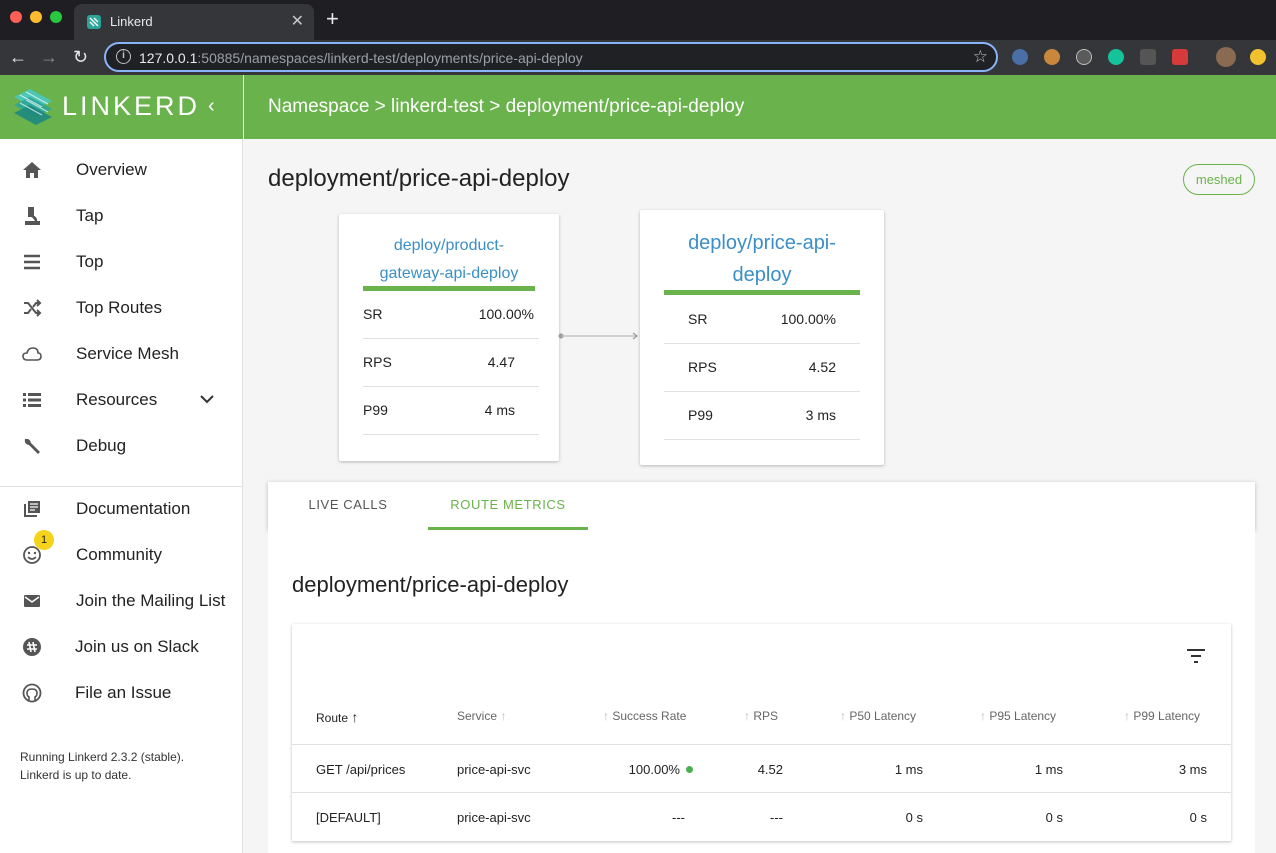 The width and height of the screenshot is (1276, 853). I want to click on list-icon, so click(32, 400).